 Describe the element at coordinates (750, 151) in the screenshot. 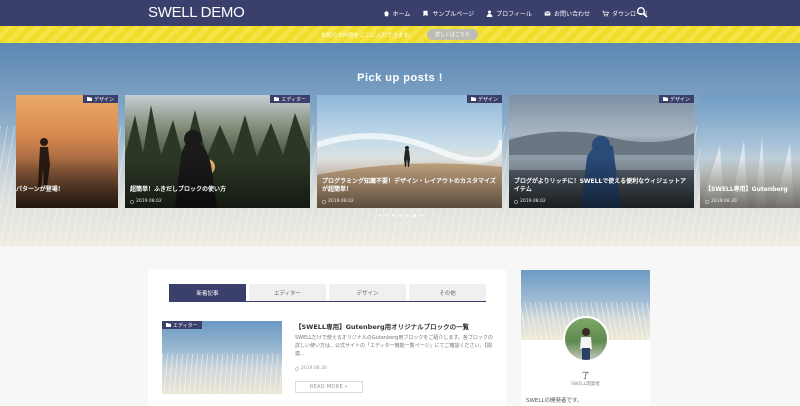

I see `pickup-card: 【SWELL専用】Gutenberg 2019.08.30` at that location.